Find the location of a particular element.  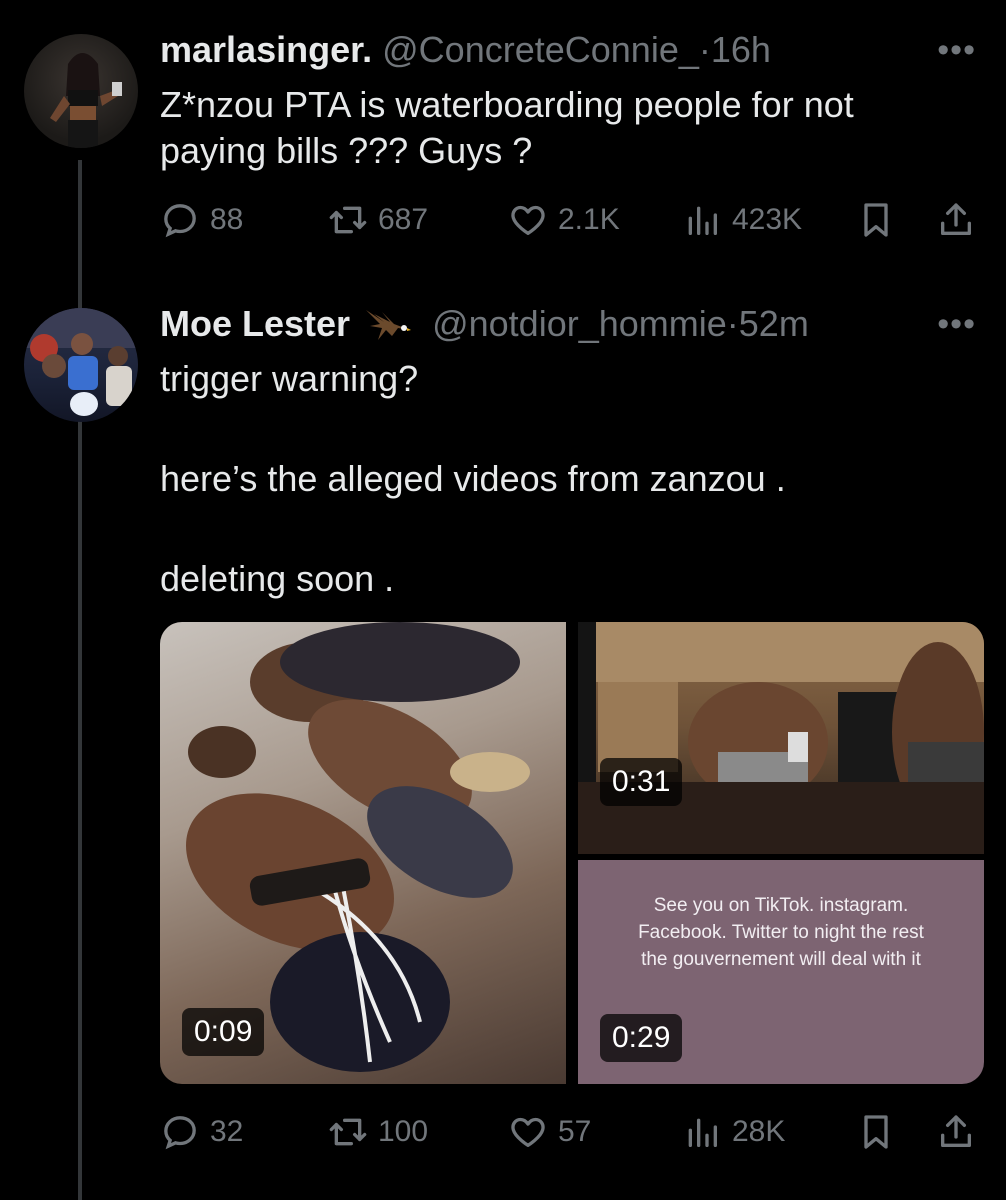

reply-count: 88 is located at coordinates (227, 219).